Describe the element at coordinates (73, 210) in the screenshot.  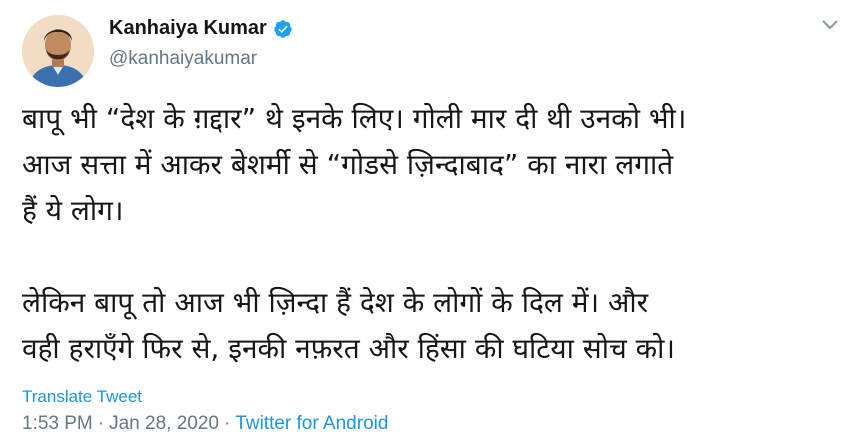
I see `tweet-text-line: हैं ये लोग।` at that location.